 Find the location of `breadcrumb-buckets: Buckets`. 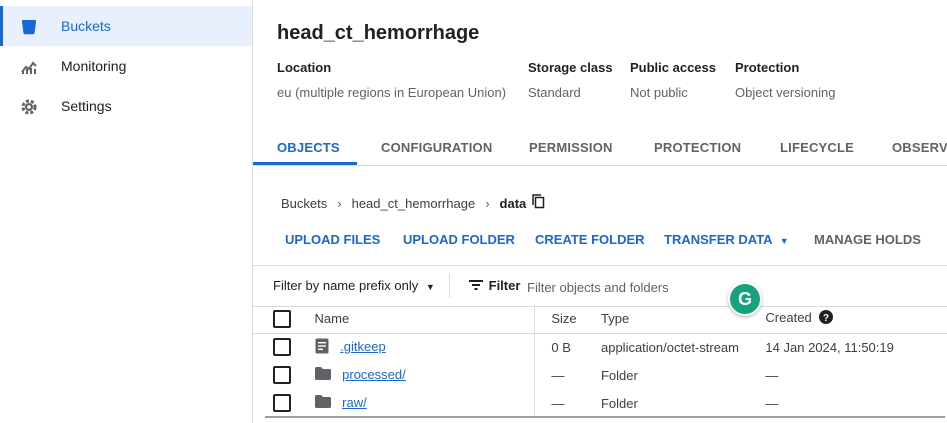

breadcrumb-buckets: Buckets is located at coordinates (304, 203).